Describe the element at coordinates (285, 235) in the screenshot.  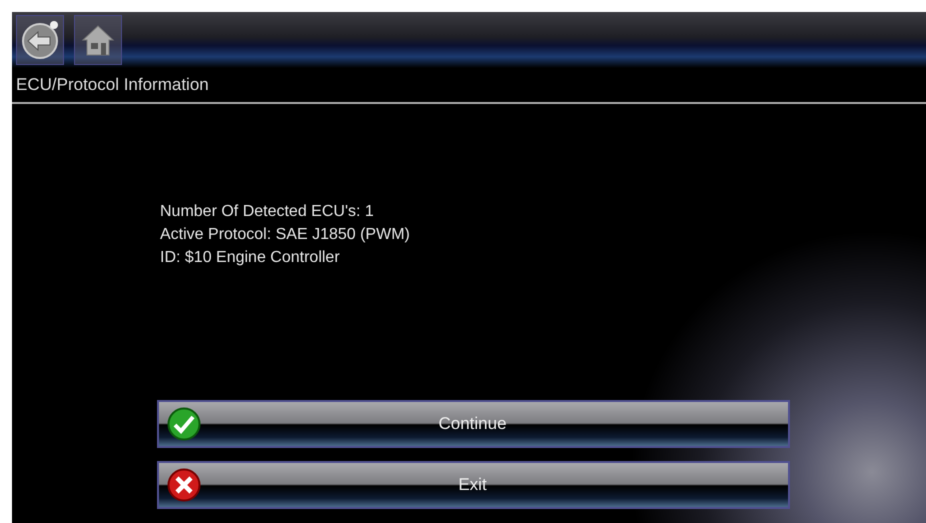
I see `info-line: Active Protocol: SAE J1850 (PWM)` at that location.